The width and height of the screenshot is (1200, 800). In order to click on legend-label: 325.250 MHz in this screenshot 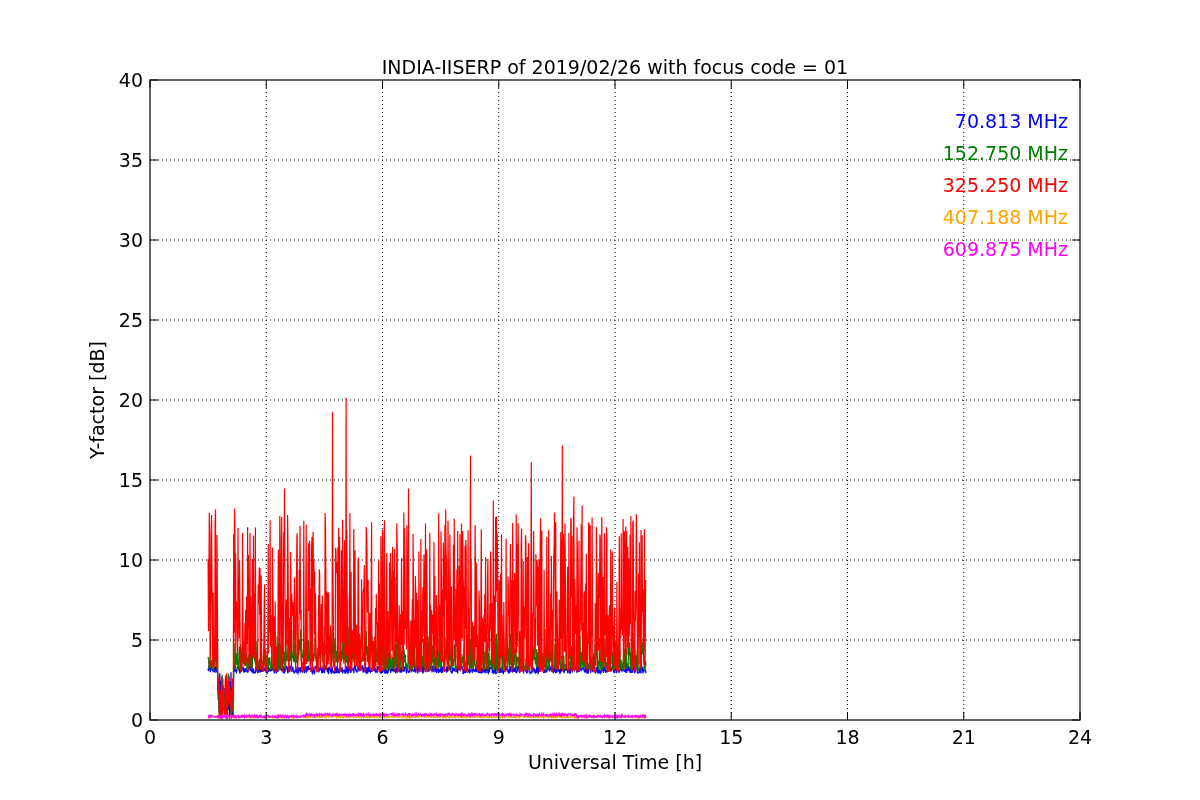, I will do `click(1005, 185)`.